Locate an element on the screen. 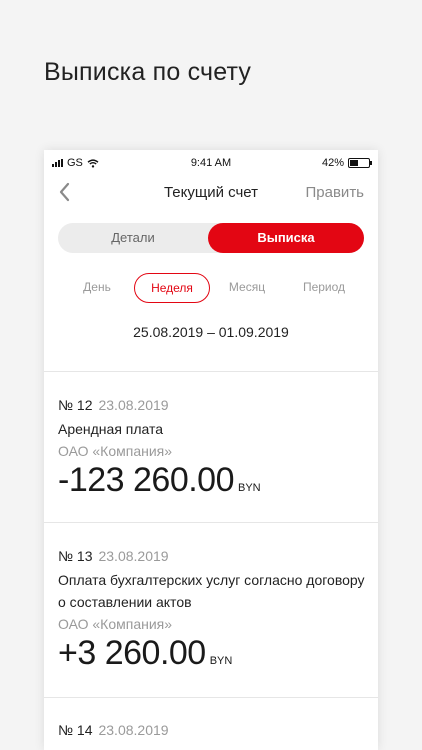 The image size is (422, 750). tab-week: Неделя is located at coordinates (172, 288).